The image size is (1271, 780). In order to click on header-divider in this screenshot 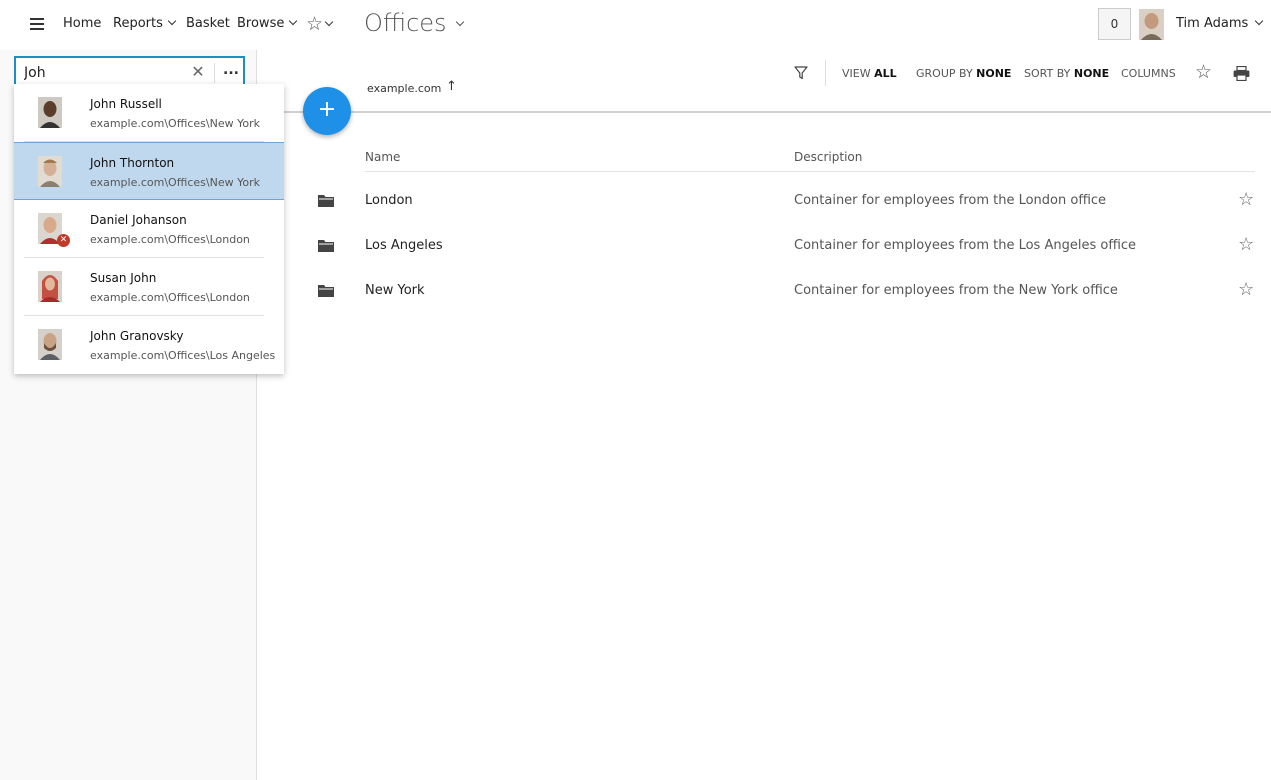, I will do `click(810, 171)`.